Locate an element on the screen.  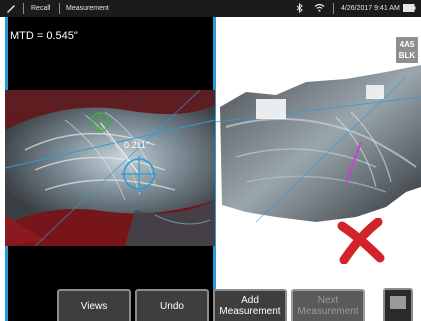
next-measurement-button: Next Measurement is located at coordinates (328, 305).